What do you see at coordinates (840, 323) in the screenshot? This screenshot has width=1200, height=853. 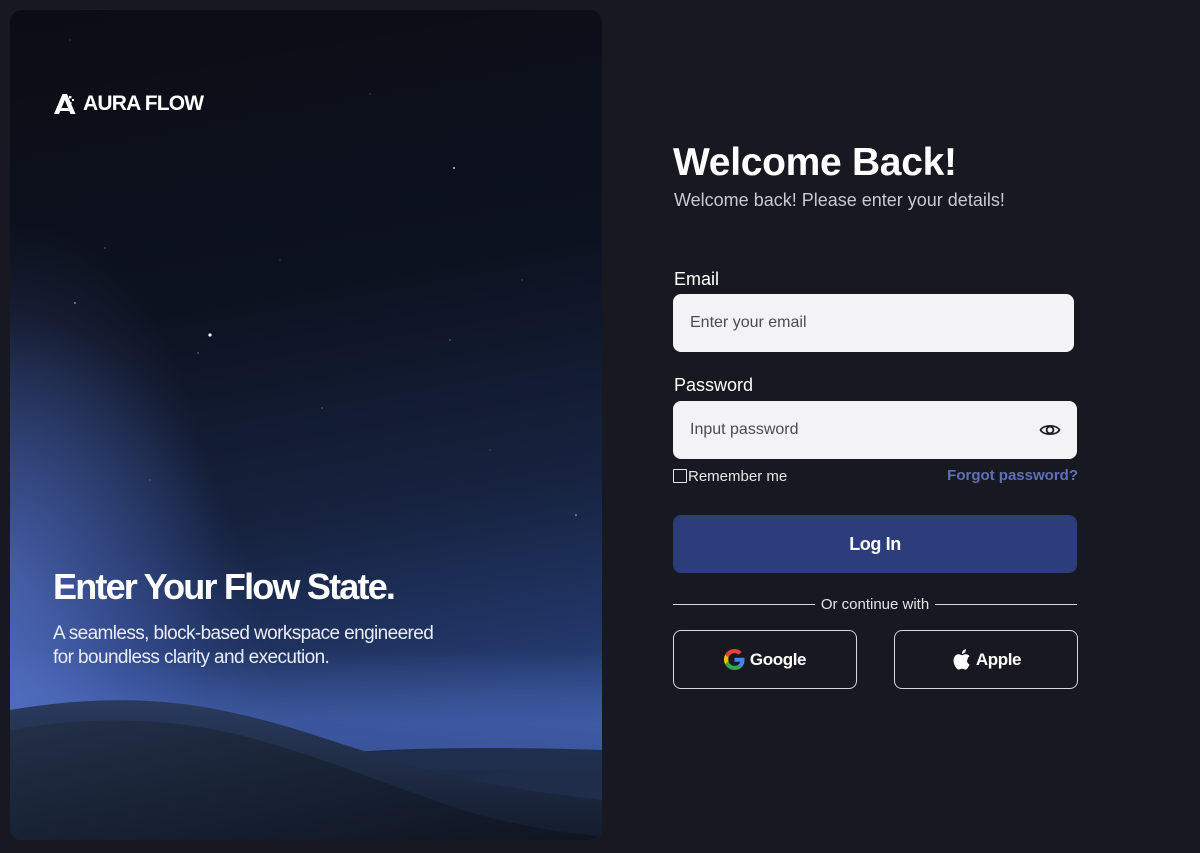 I see `email-field` at bounding box center [840, 323].